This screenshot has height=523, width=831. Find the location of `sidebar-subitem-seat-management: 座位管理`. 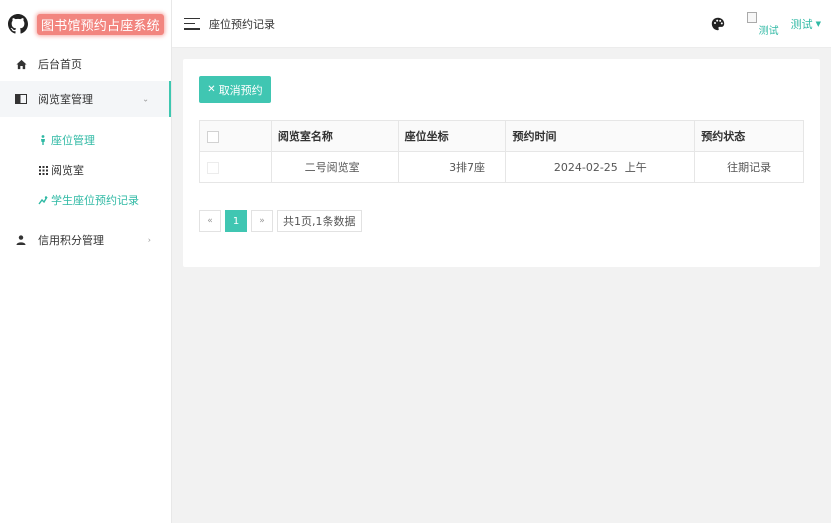

sidebar-subitem-seat-management: 座位管理 is located at coordinates (85, 140).